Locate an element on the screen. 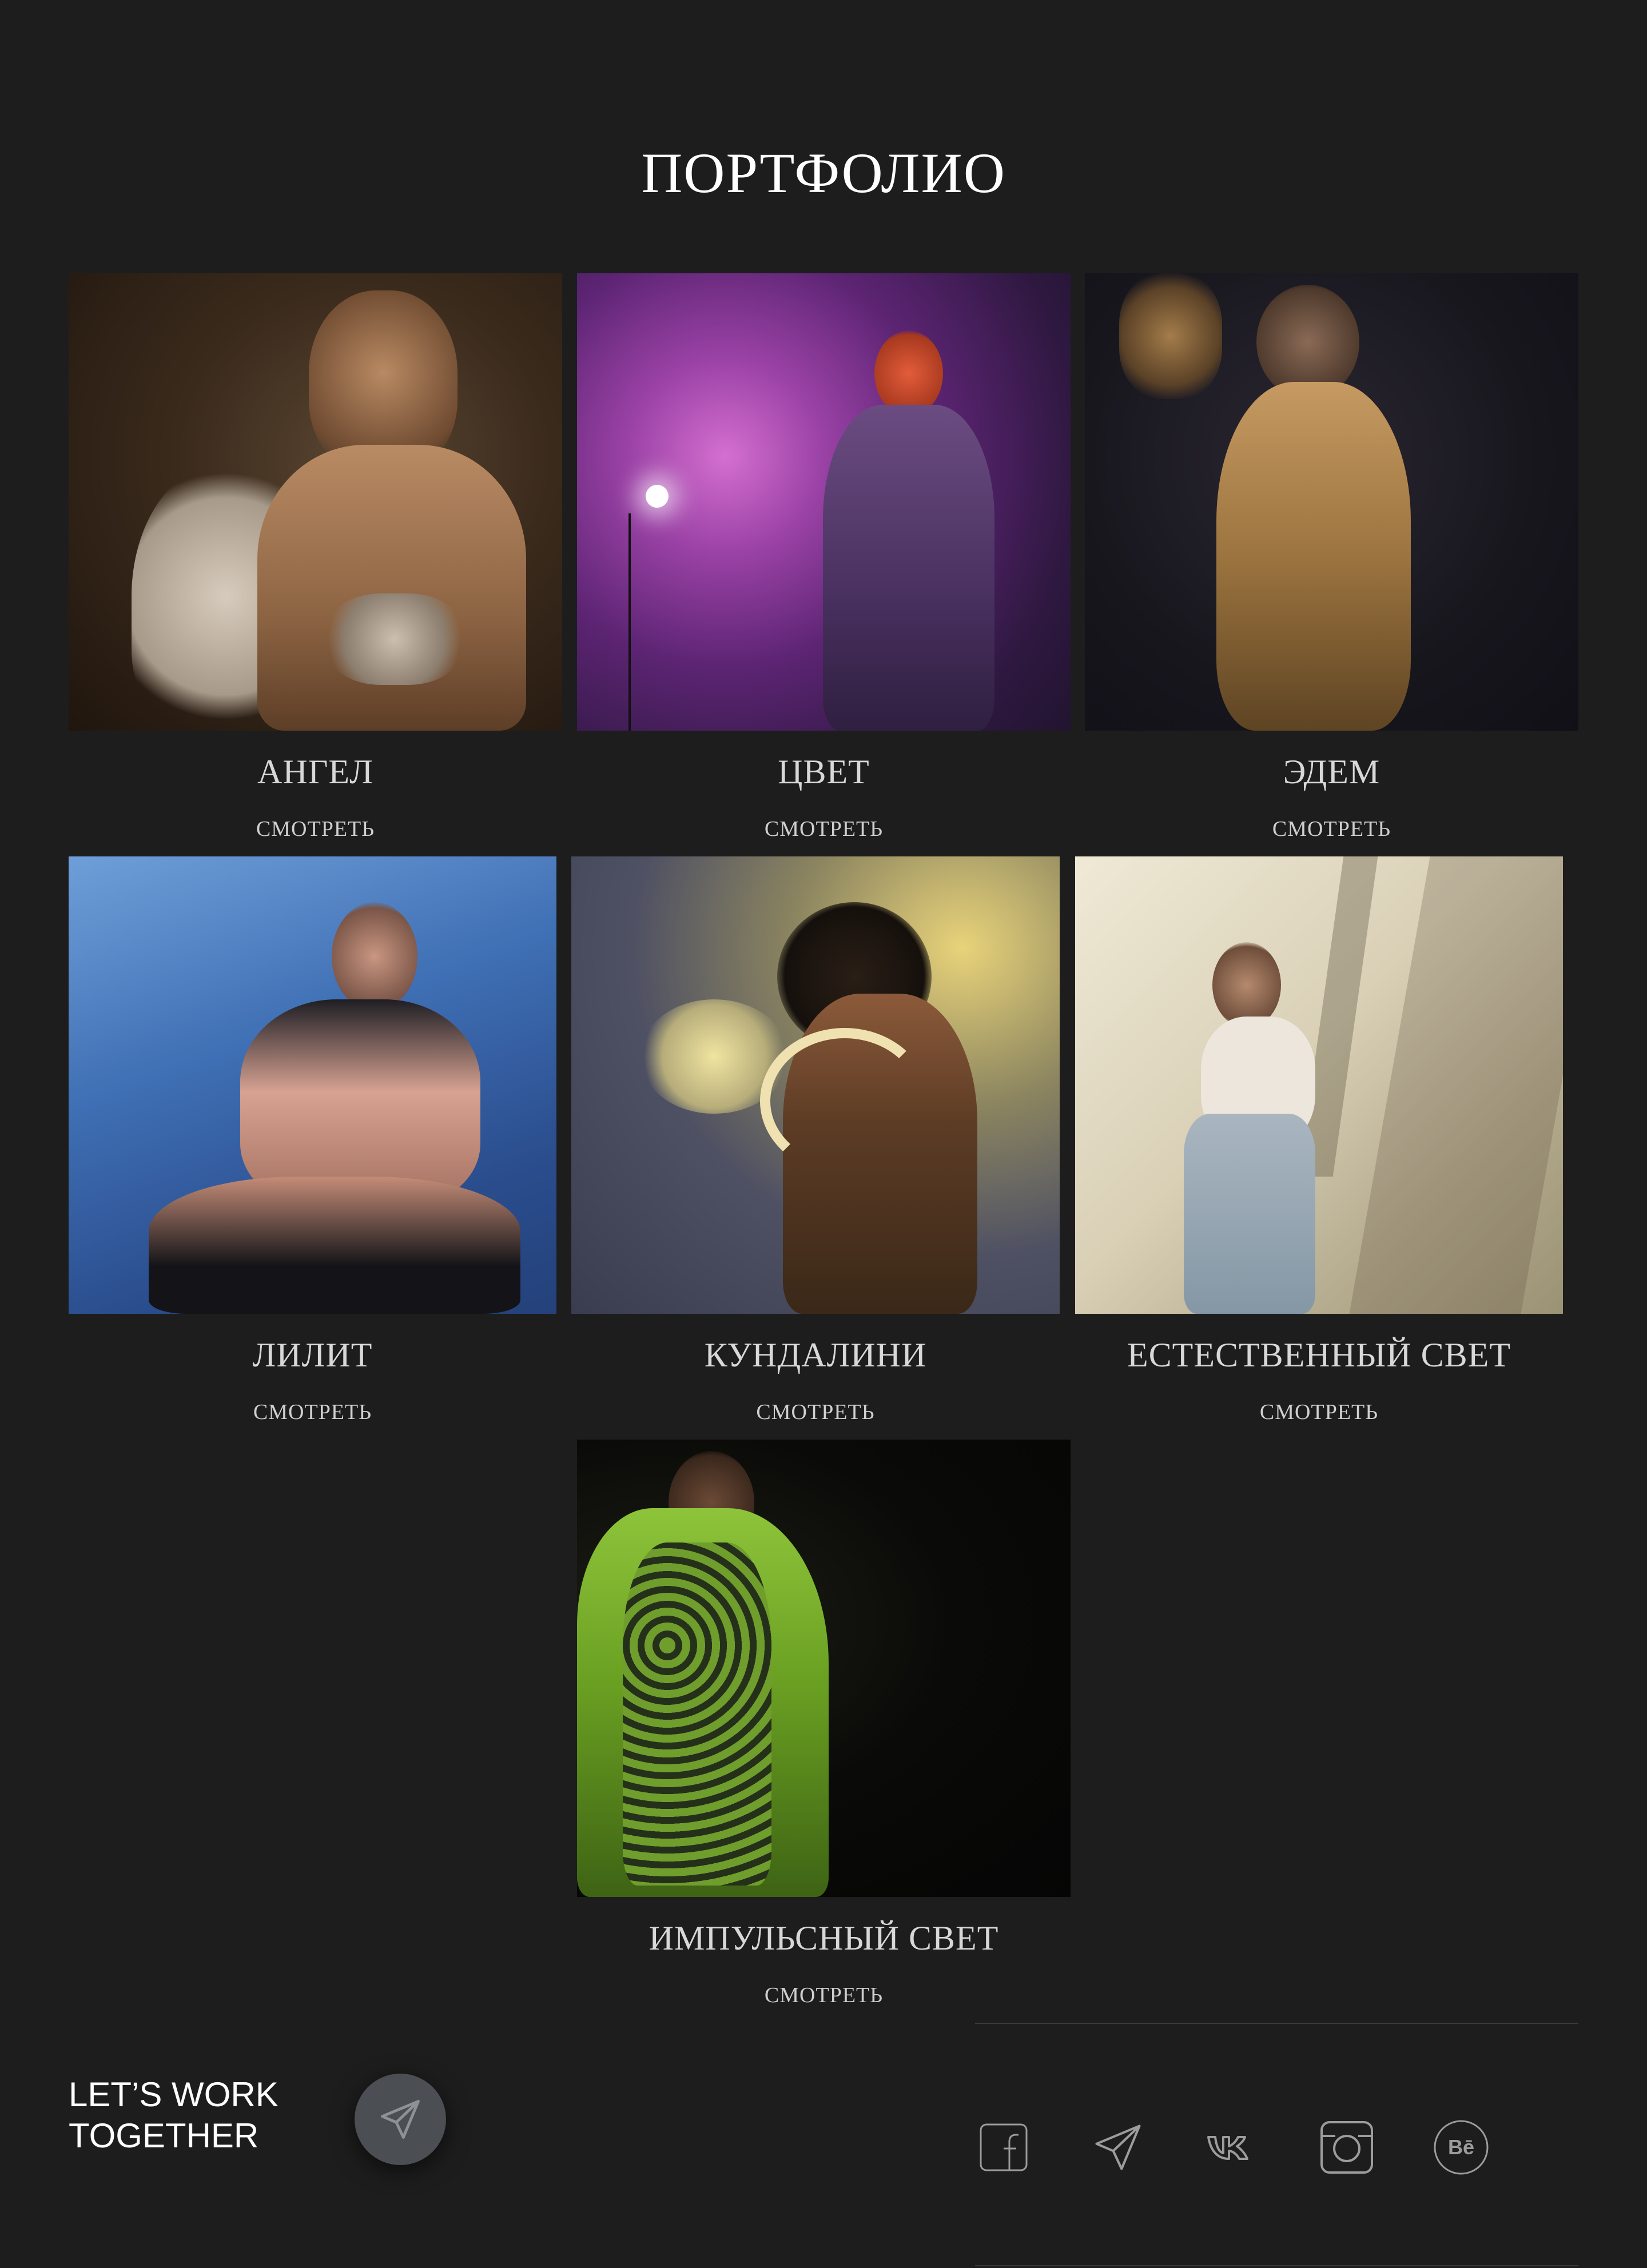  facebook-icon is located at coordinates (1003, 2147).